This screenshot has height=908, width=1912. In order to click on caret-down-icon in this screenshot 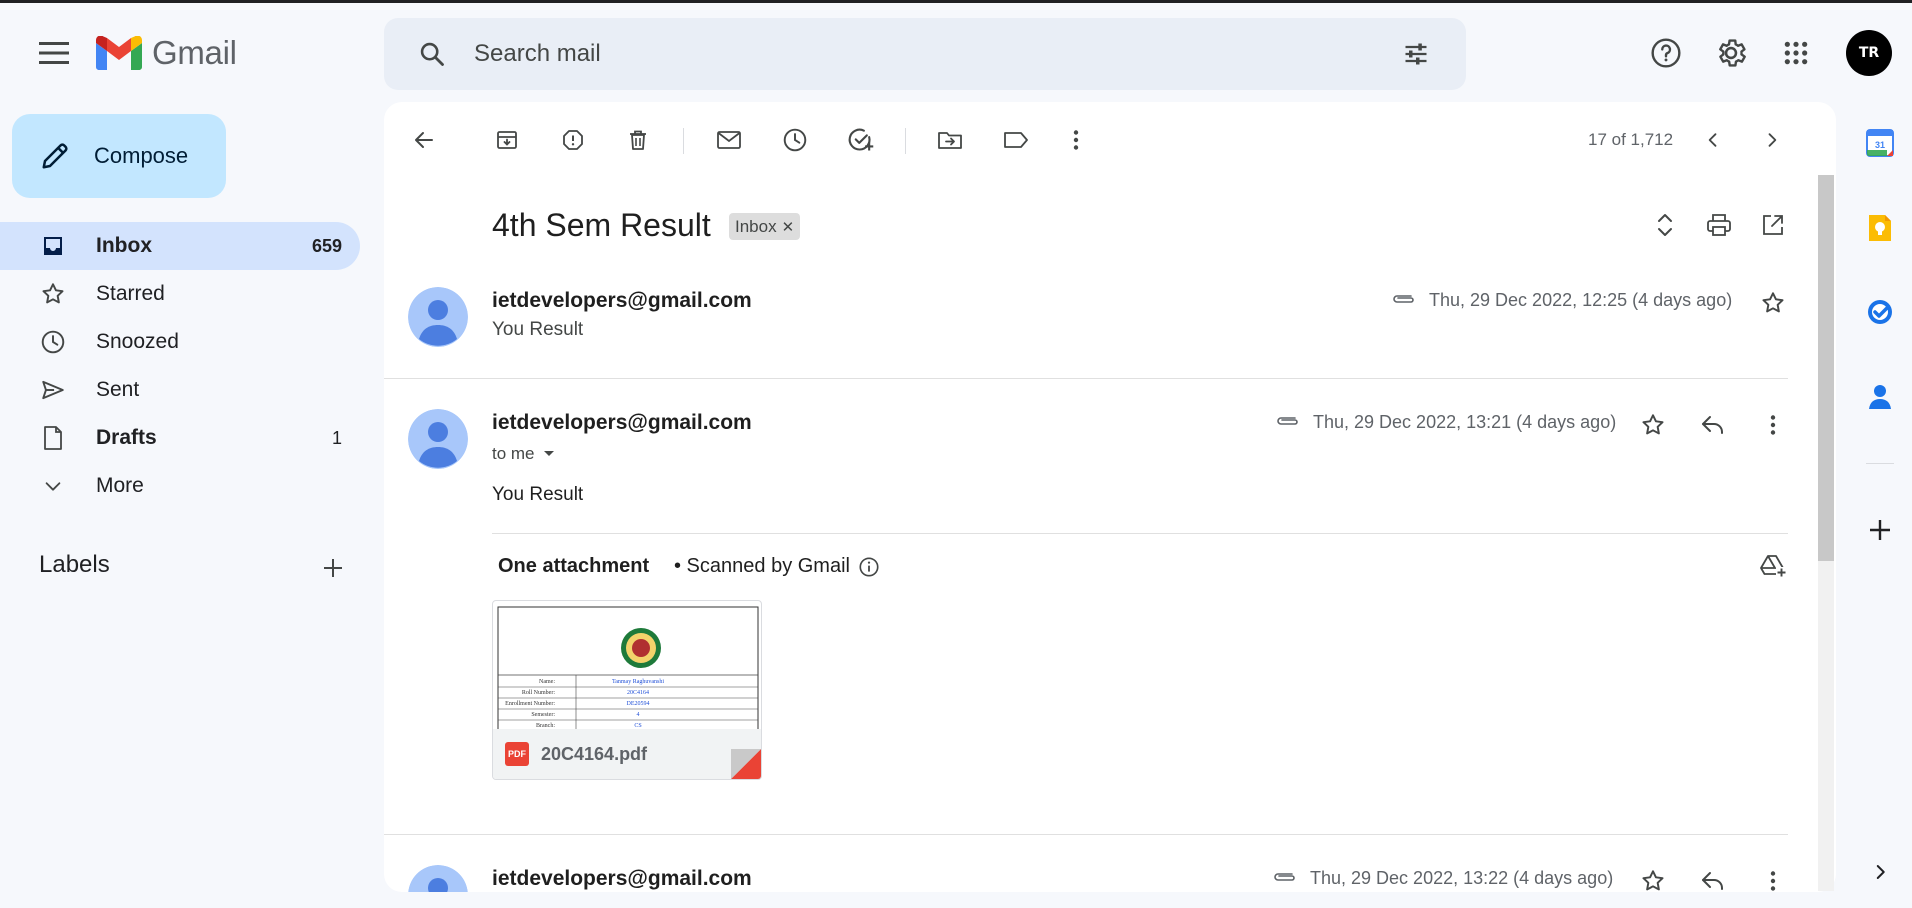, I will do `click(548, 453)`.